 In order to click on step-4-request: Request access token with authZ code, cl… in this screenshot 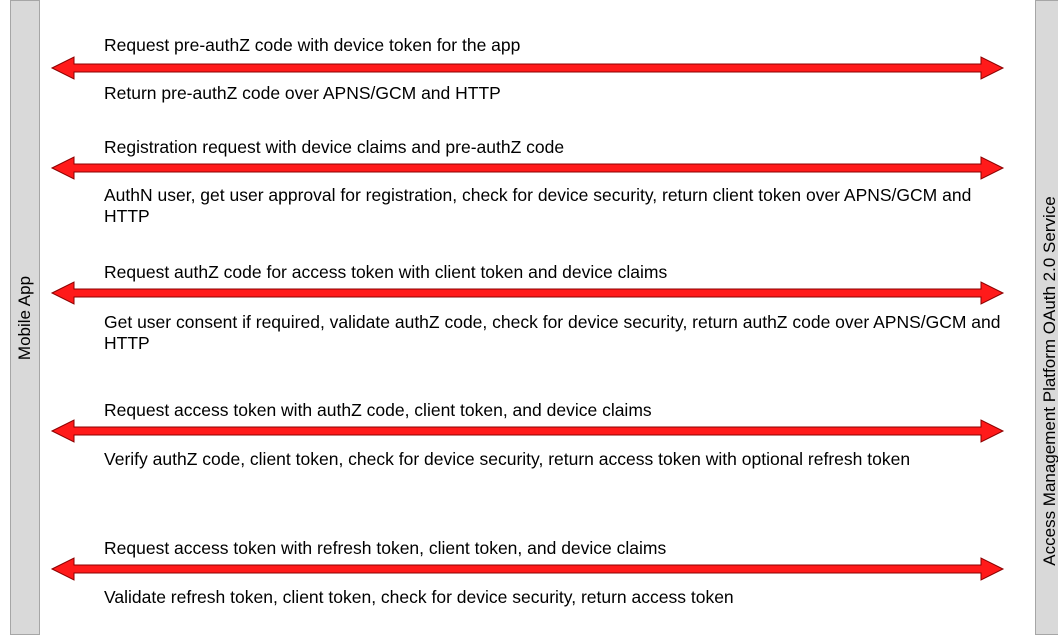, I will do `click(378, 410)`.